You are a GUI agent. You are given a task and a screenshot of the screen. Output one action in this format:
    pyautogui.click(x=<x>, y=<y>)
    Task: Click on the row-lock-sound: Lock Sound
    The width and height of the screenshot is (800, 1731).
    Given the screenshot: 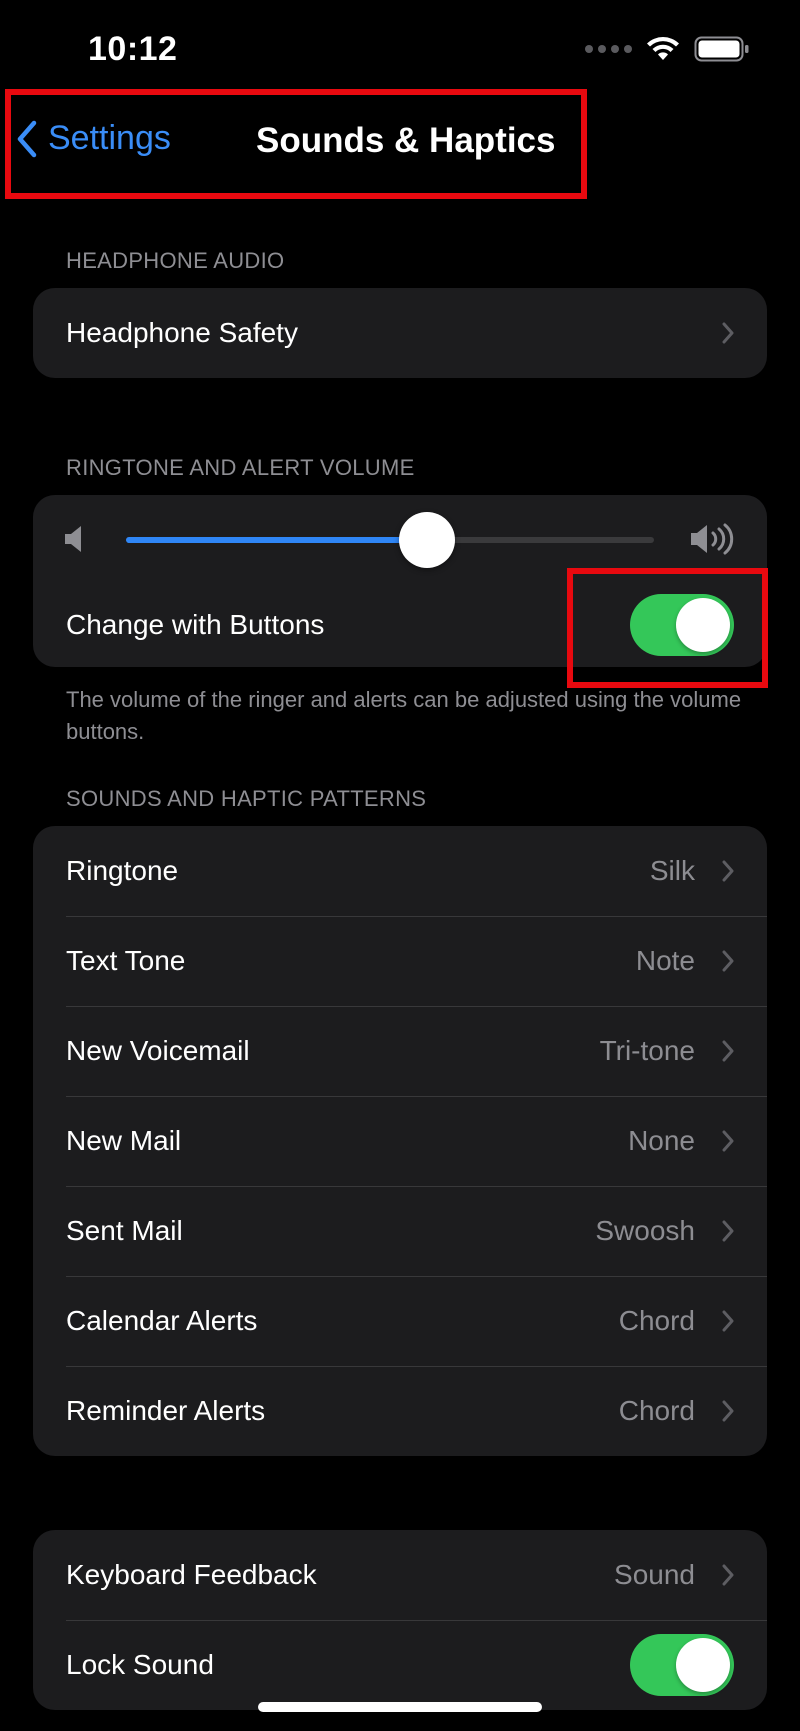 What is the action you would take?
    pyautogui.click(x=400, y=1665)
    